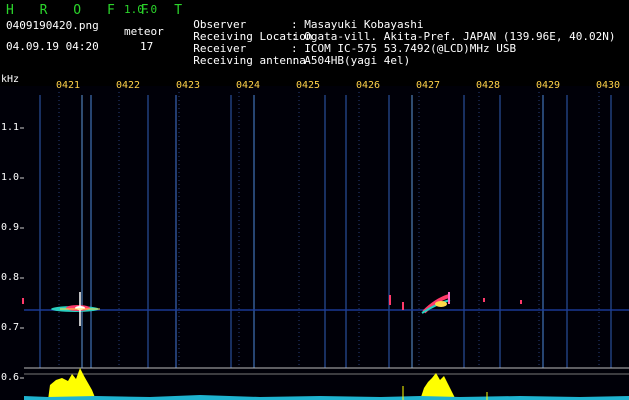  I want to click on antenna-row: Receiving antenna: A504HB(yagi 4el), so click(295, 54).